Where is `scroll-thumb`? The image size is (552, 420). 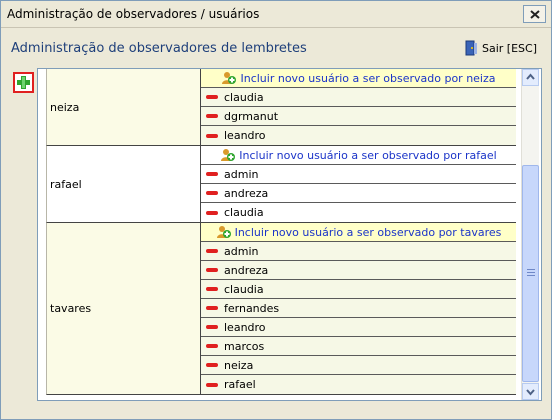
scroll-thumb is located at coordinates (530, 273).